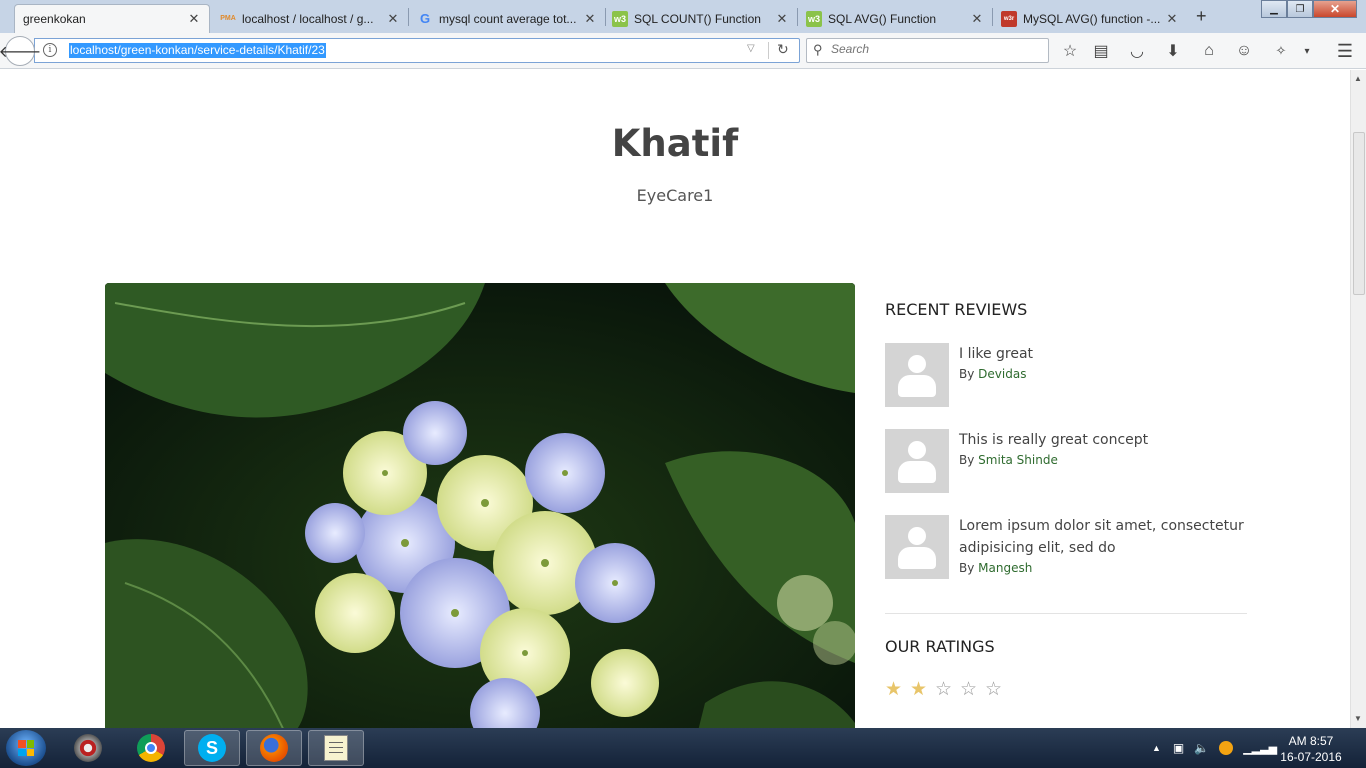 Image resolution: width=1366 pixels, height=768 pixels. What do you see at coordinates (956, 309) in the screenshot?
I see `recent-reviews-heading: RECENT REVIEWS` at bounding box center [956, 309].